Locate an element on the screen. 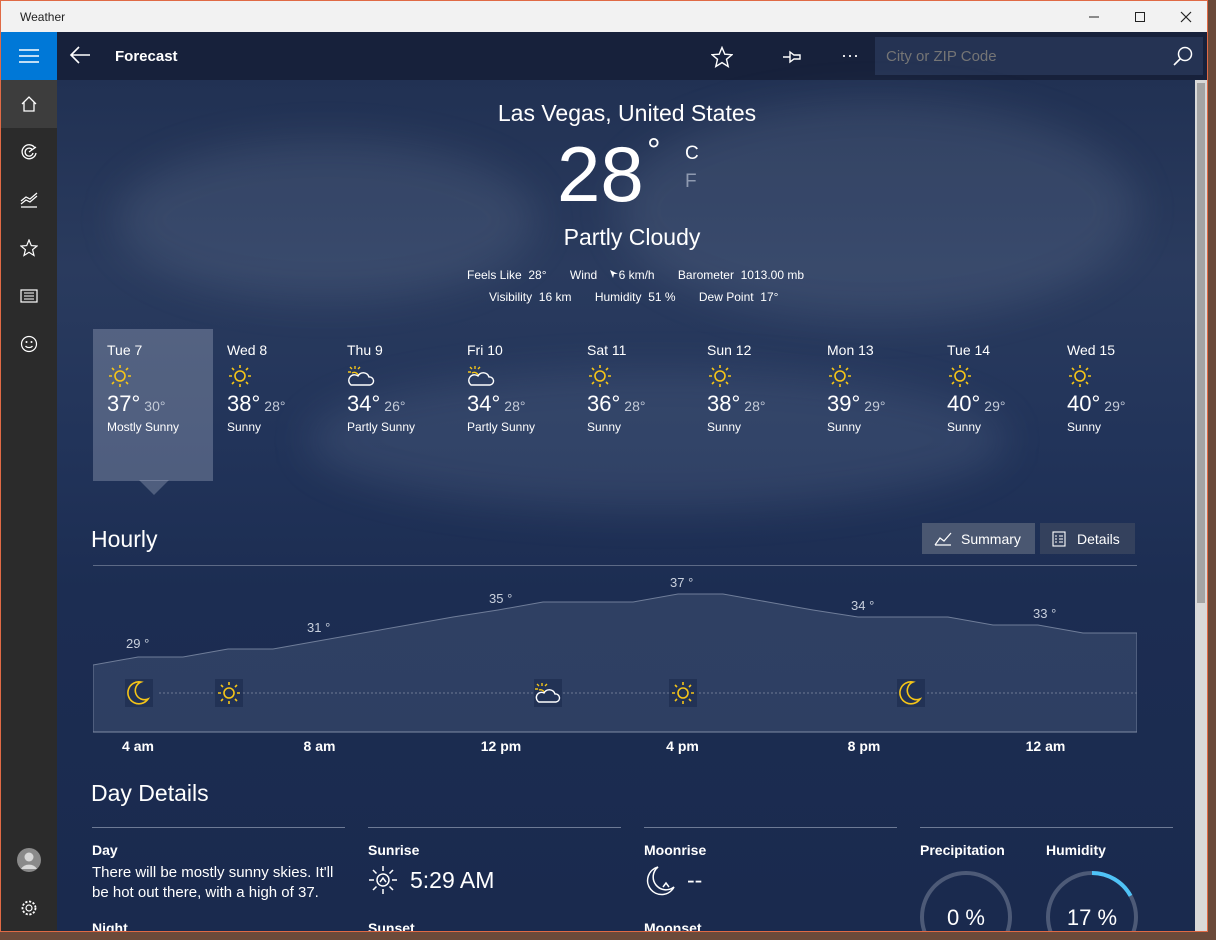  day-card: Tue 14 40° 29° Sunny is located at coordinates (993, 405).